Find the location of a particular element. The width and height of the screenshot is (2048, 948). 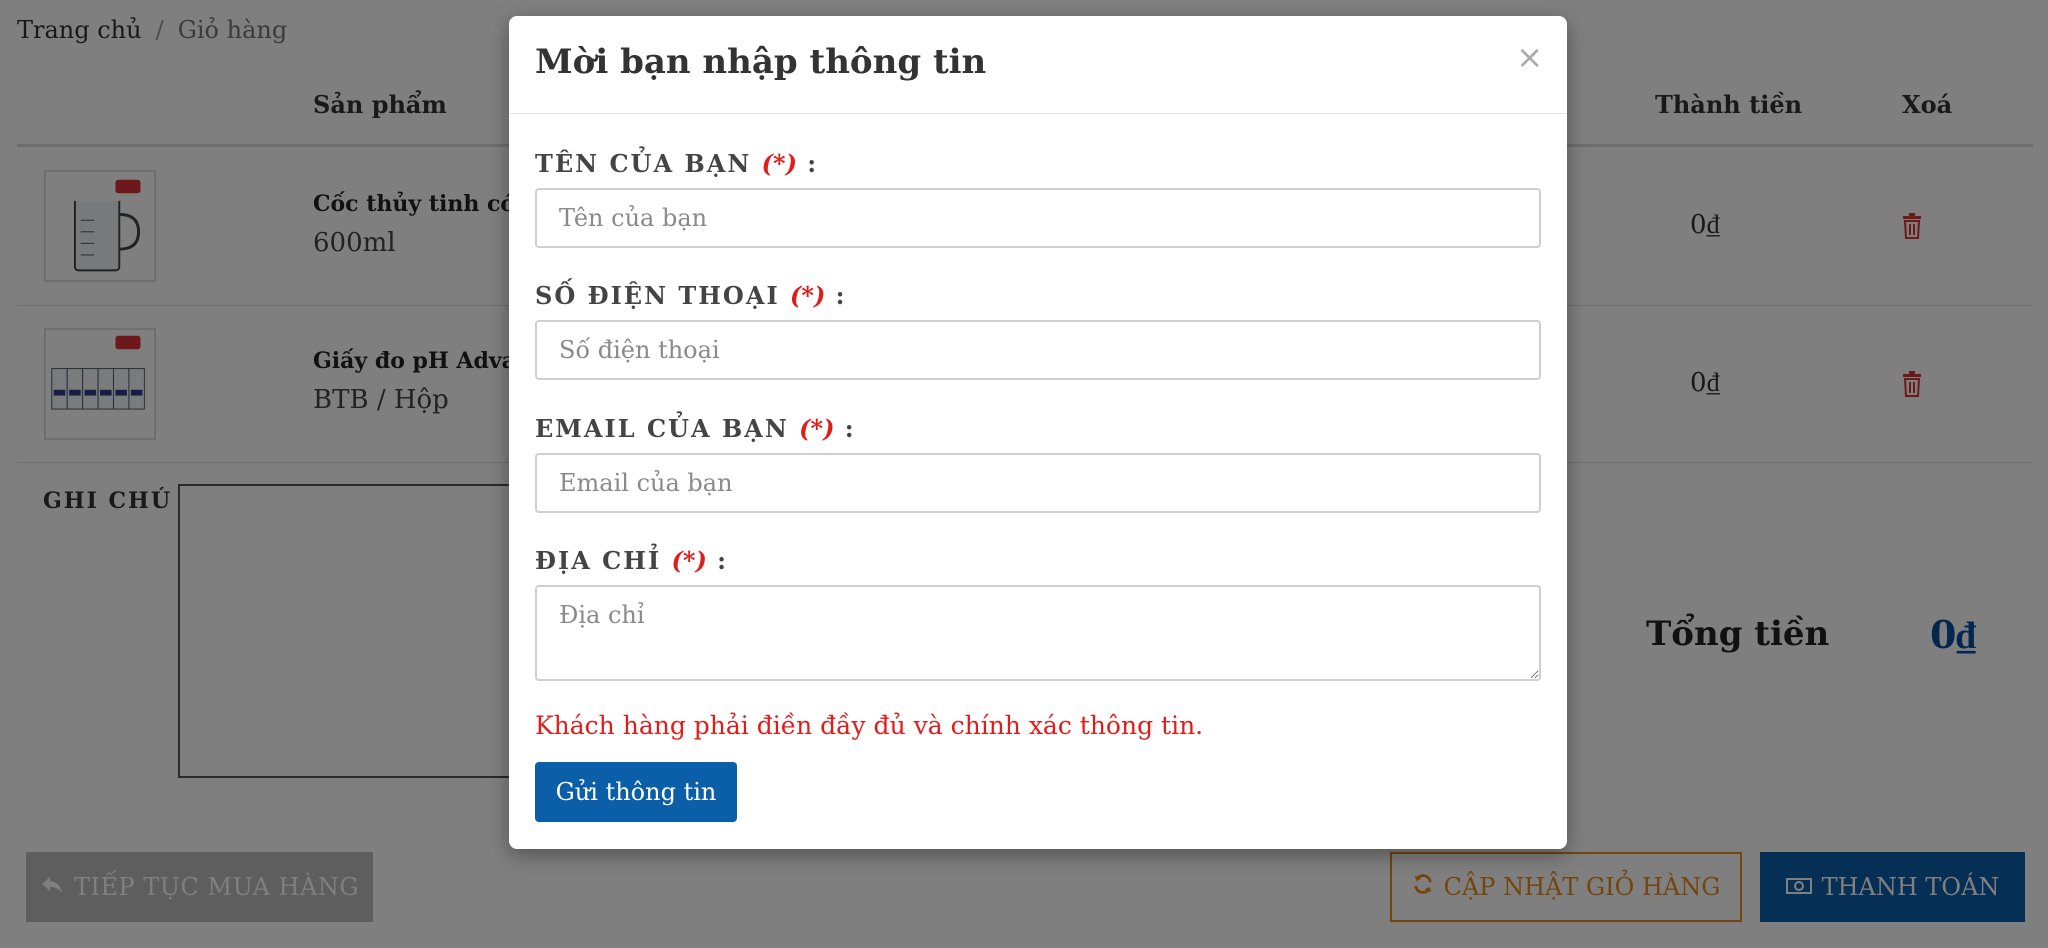

modal-title: Mời bạn nhập thông tin is located at coordinates (761, 62).